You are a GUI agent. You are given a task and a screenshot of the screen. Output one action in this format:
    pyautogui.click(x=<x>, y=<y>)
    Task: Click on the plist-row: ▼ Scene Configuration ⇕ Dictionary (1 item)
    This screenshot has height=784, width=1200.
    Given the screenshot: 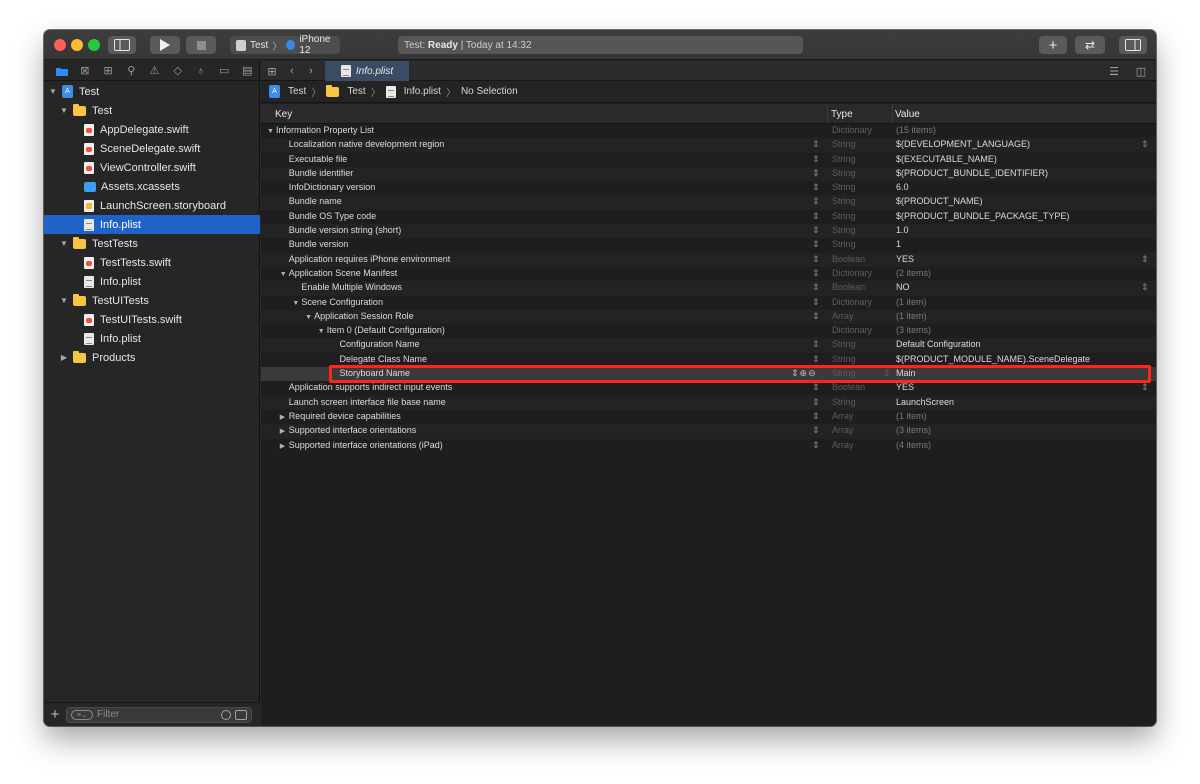 What is the action you would take?
    pyautogui.click(x=708, y=303)
    